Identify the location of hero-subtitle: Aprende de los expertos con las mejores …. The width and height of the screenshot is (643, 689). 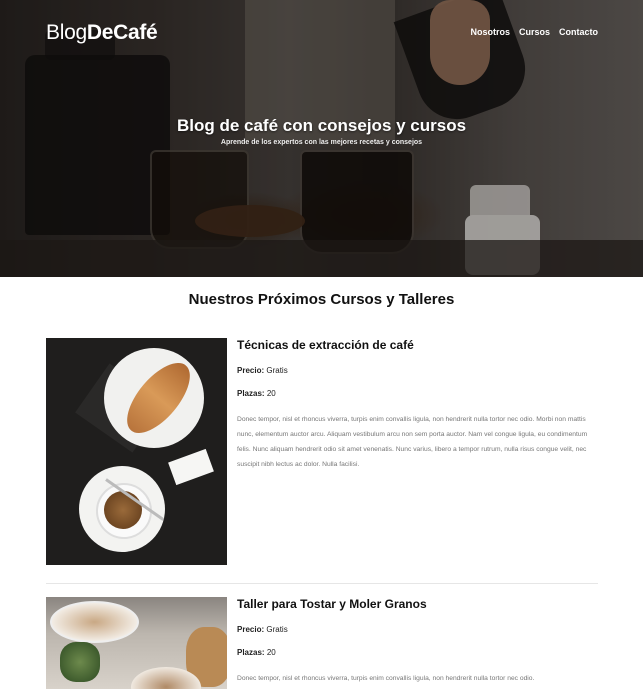
(321, 142).